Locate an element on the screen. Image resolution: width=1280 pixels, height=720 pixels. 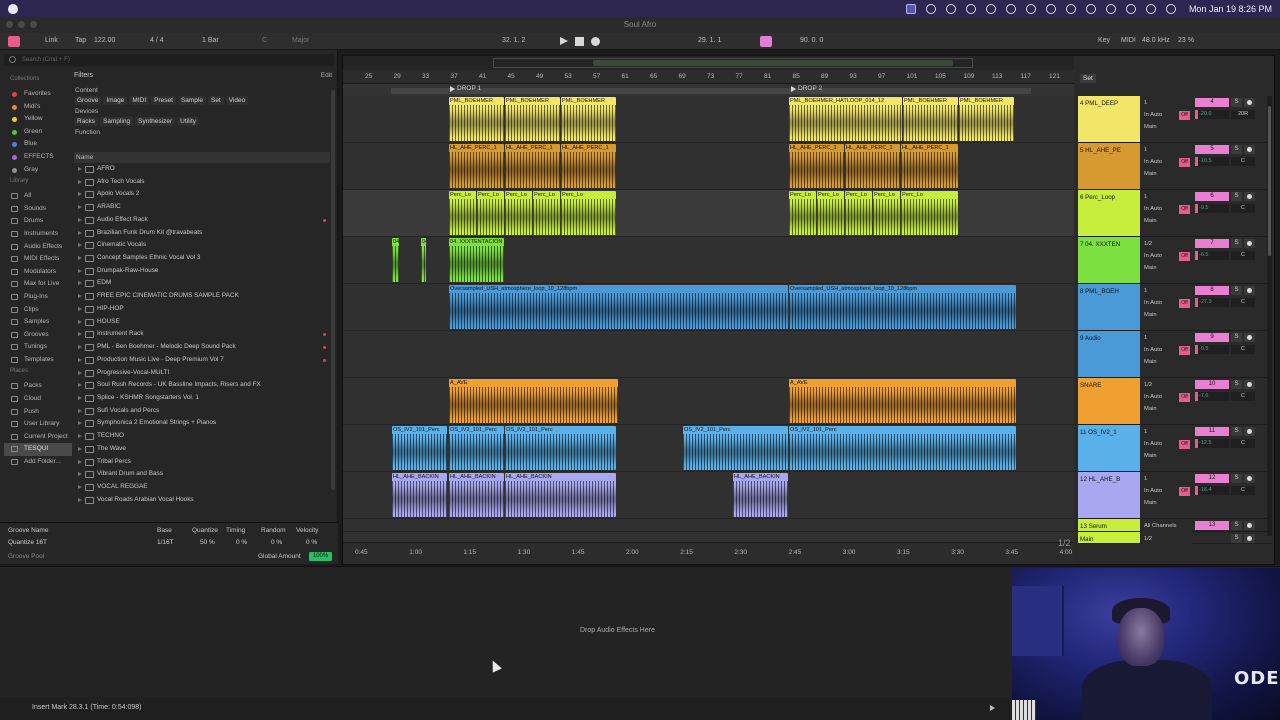
arrangement-overview is located at coordinates (708, 63).